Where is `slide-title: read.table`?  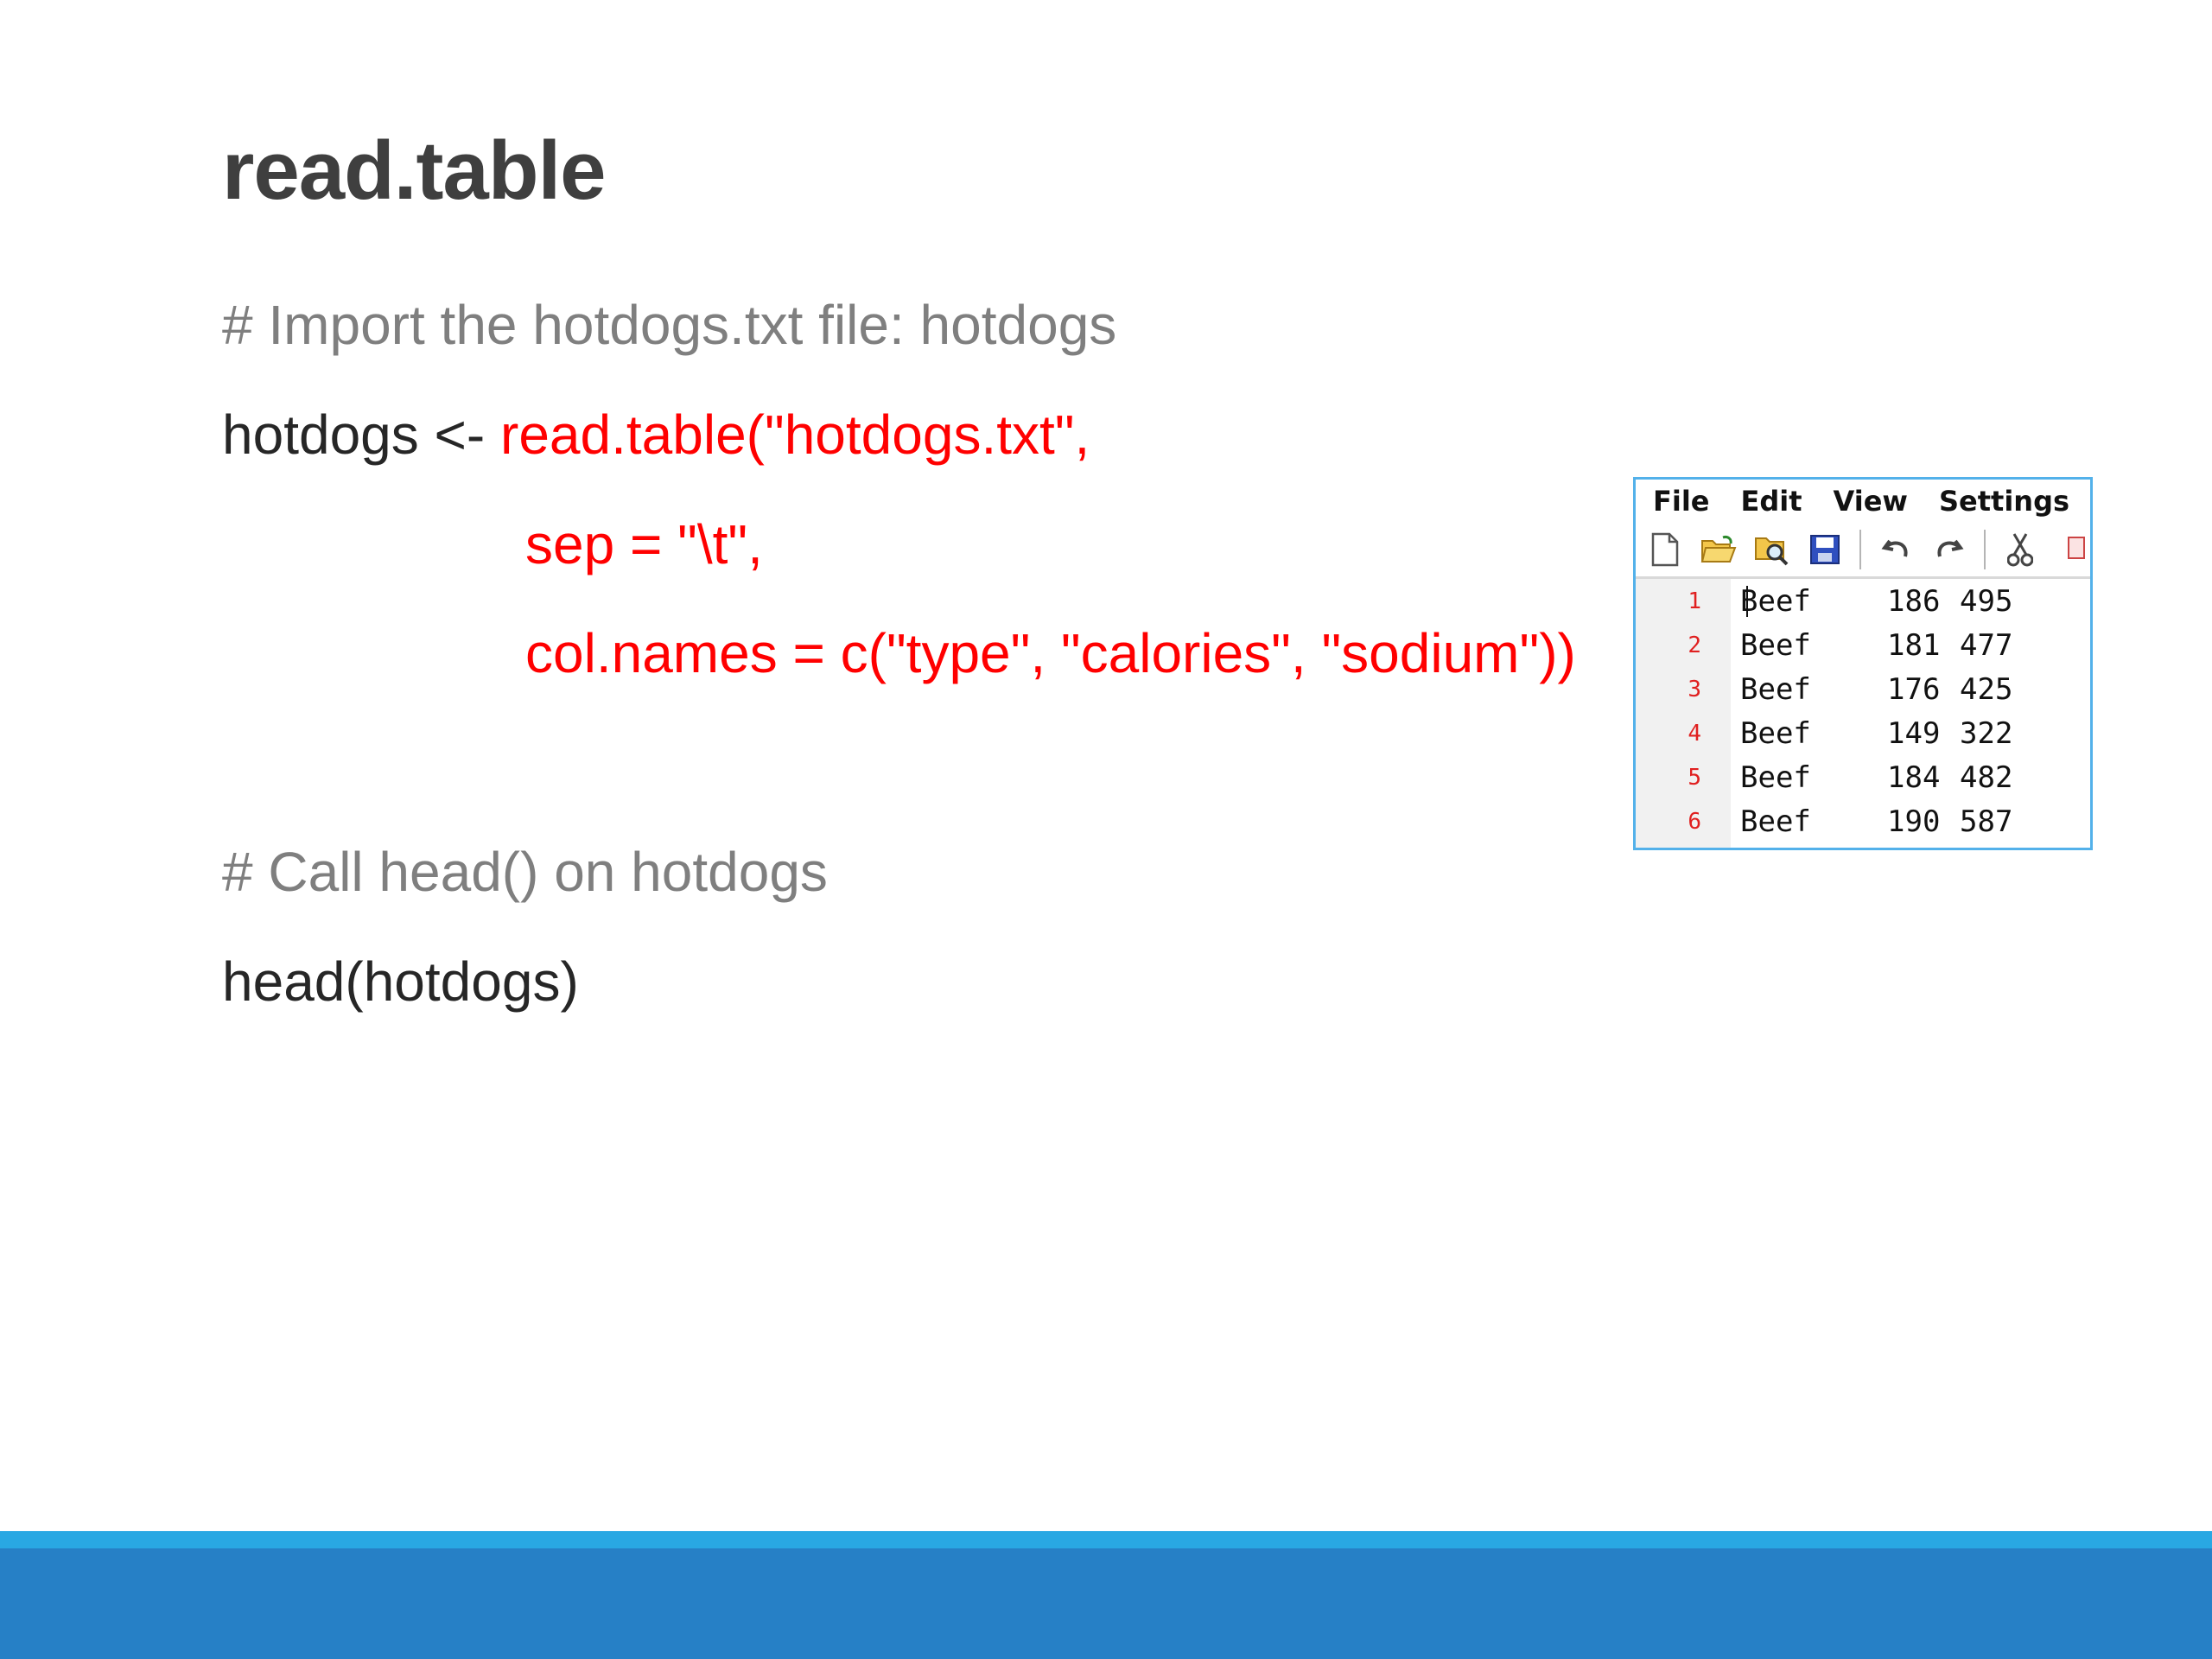
slide-title: read.table is located at coordinates (414, 170).